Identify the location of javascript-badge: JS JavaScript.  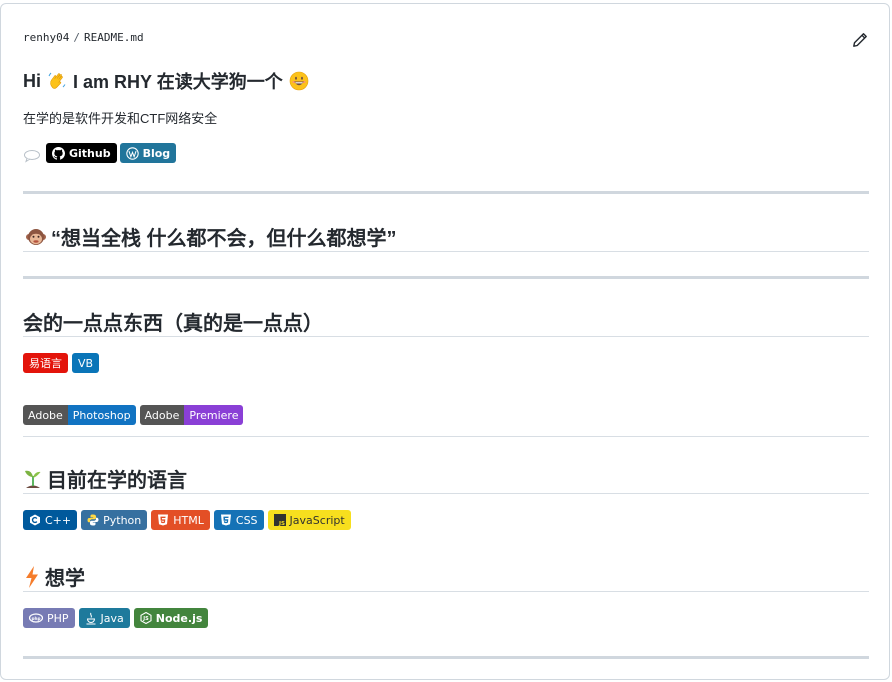
(309, 520).